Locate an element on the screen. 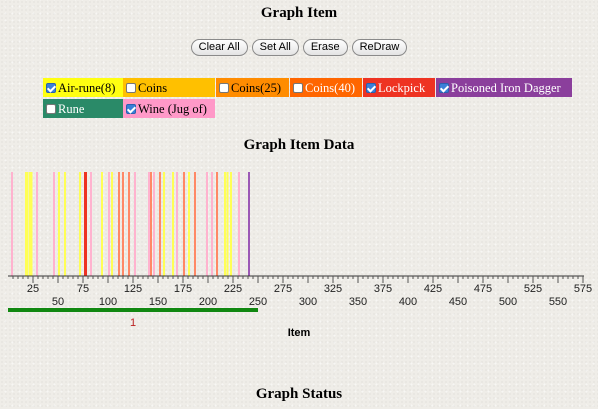 This screenshot has width=598, height=409. tick-label: 575 is located at coordinates (583, 289).